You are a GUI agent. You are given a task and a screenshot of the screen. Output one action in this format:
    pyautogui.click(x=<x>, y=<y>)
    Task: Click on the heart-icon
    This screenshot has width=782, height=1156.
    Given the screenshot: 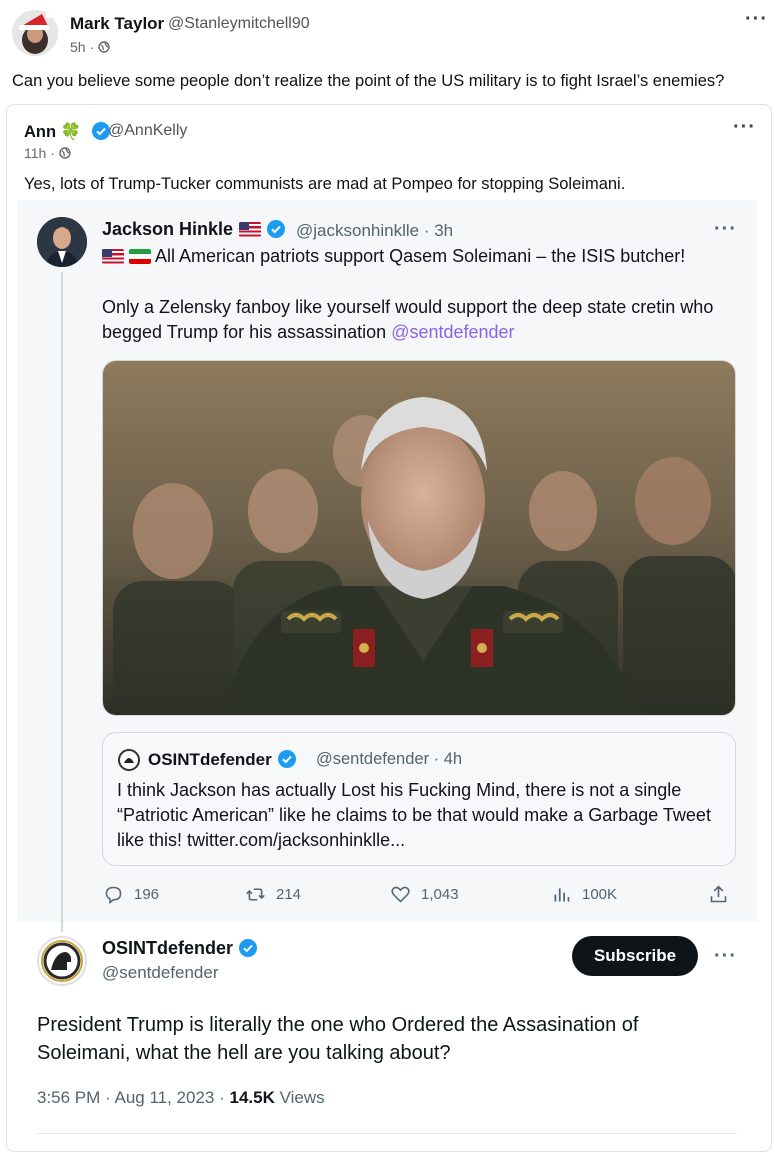 What is the action you would take?
    pyautogui.click(x=400, y=894)
    